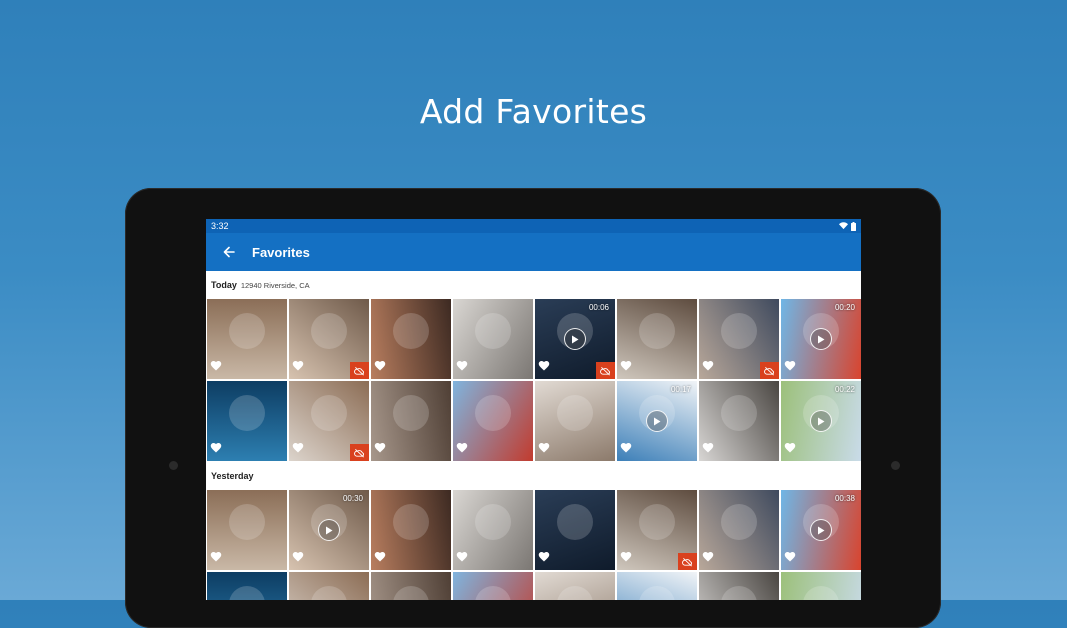 Image resolution: width=1067 pixels, height=628 pixels. Describe the element at coordinates (281, 252) in the screenshot. I see `app-bar-title: Favorites` at that location.